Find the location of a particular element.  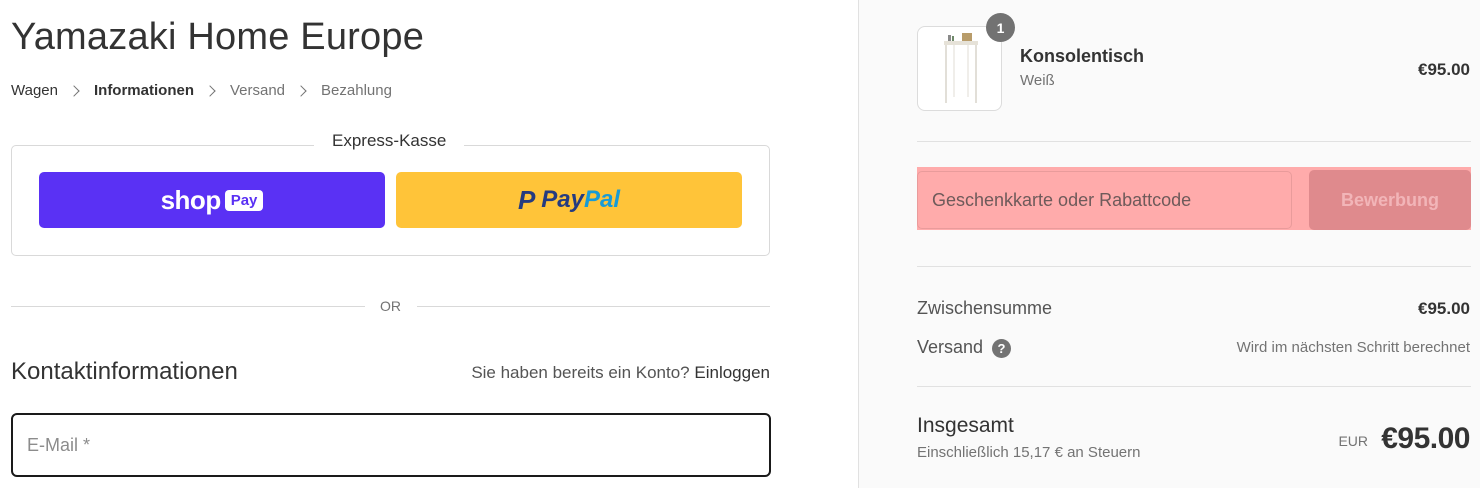

console-table-image is located at coordinates (961, 68).